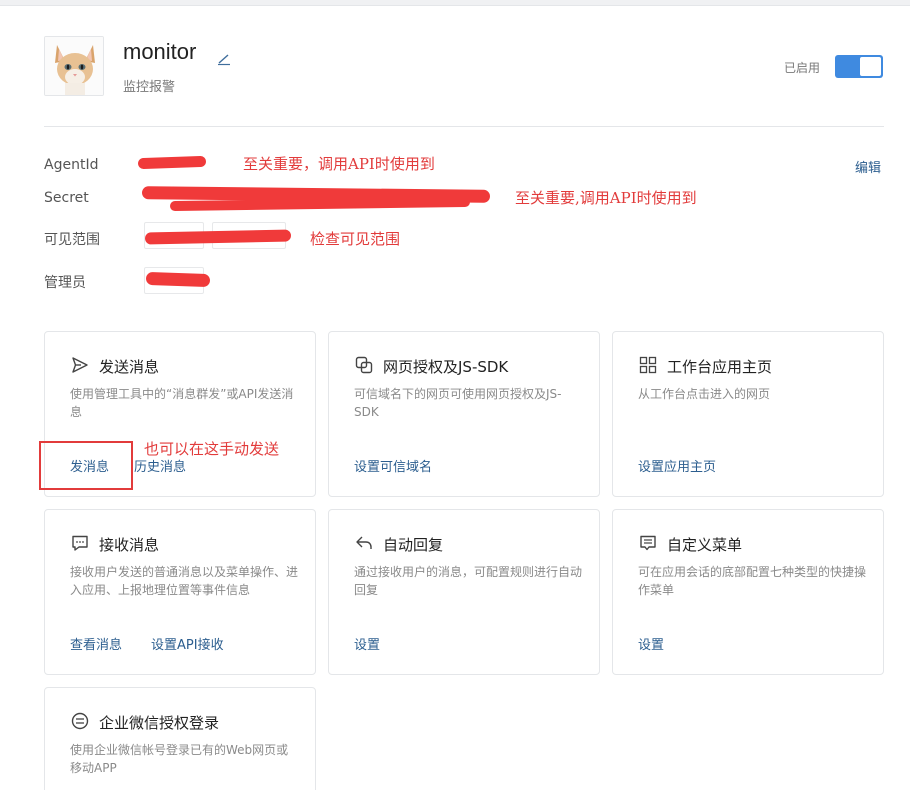 The width and height of the screenshot is (910, 790). Describe the element at coordinates (752, 581) in the screenshot. I see `card-description: 可在应用会话的底部配置七种类型的快捷操作菜单` at that location.